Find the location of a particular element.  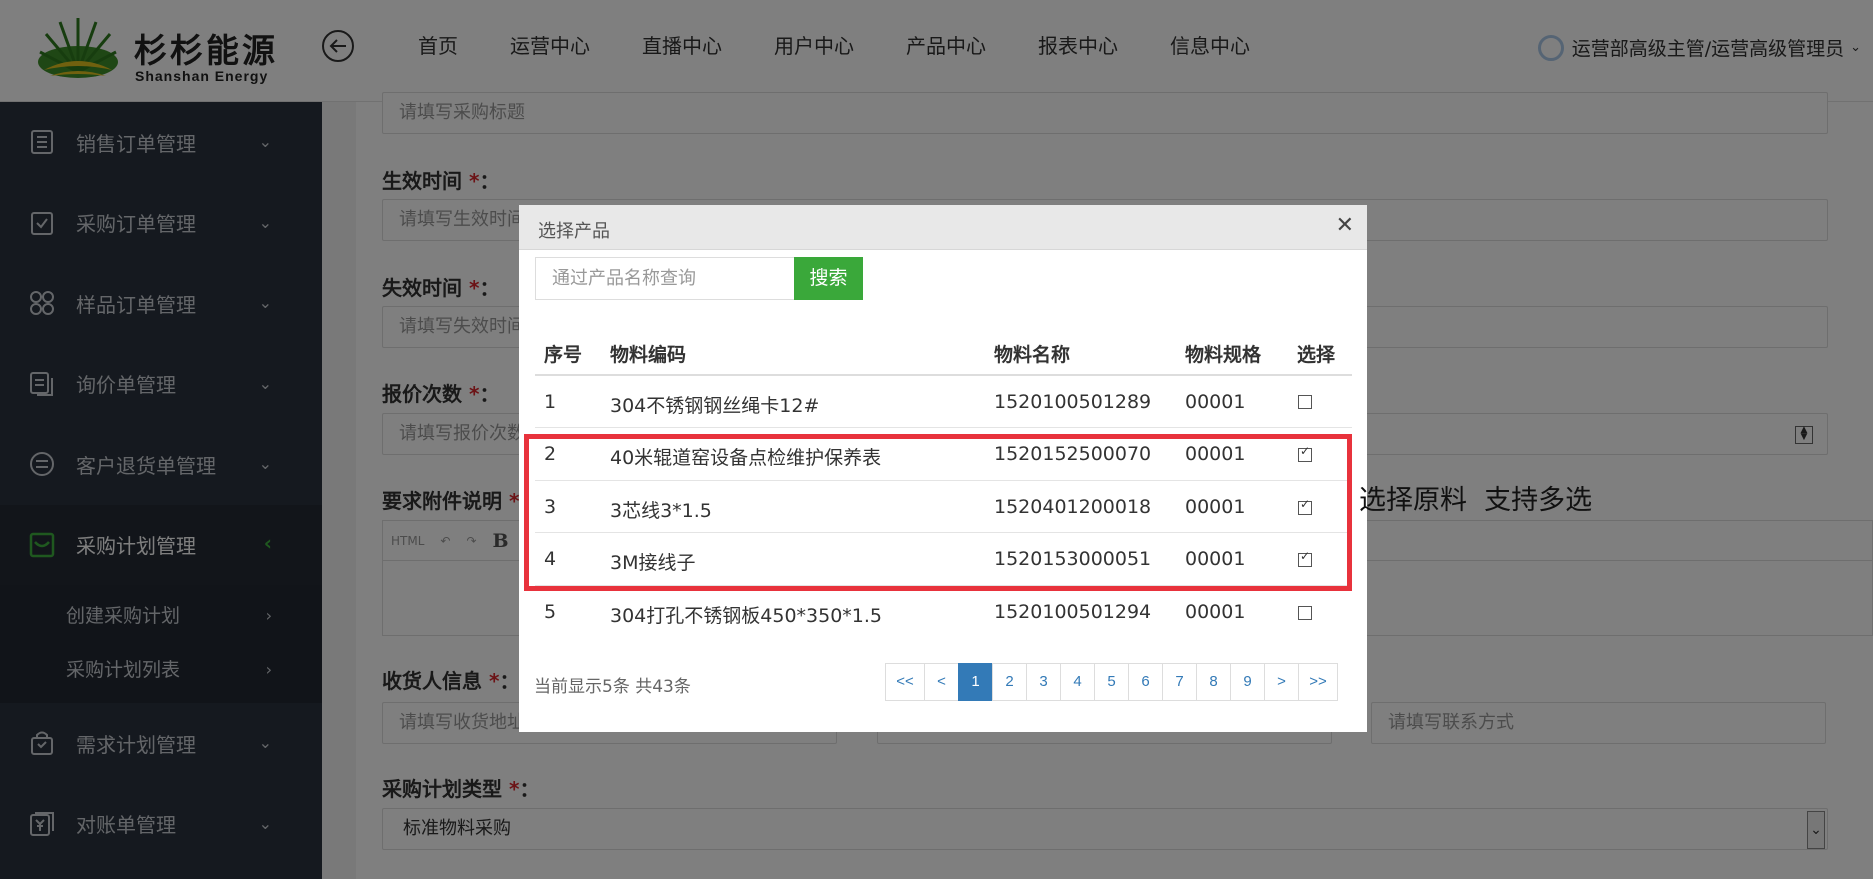

row-code: 304不锈钢钢丝绳卡12# is located at coordinates (715, 406).